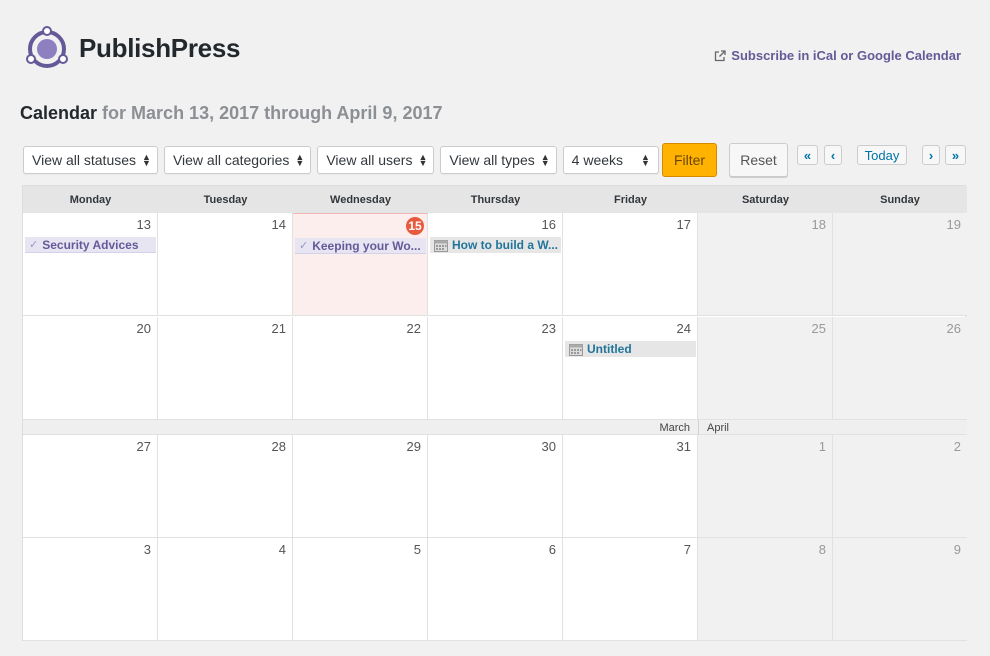 Image resolution: width=990 pixels, height=656 pixels. What do you see at coordinates (765, 486) in the screenshot?
I see `calendar-day: 1` at bounding box center [765, 486].